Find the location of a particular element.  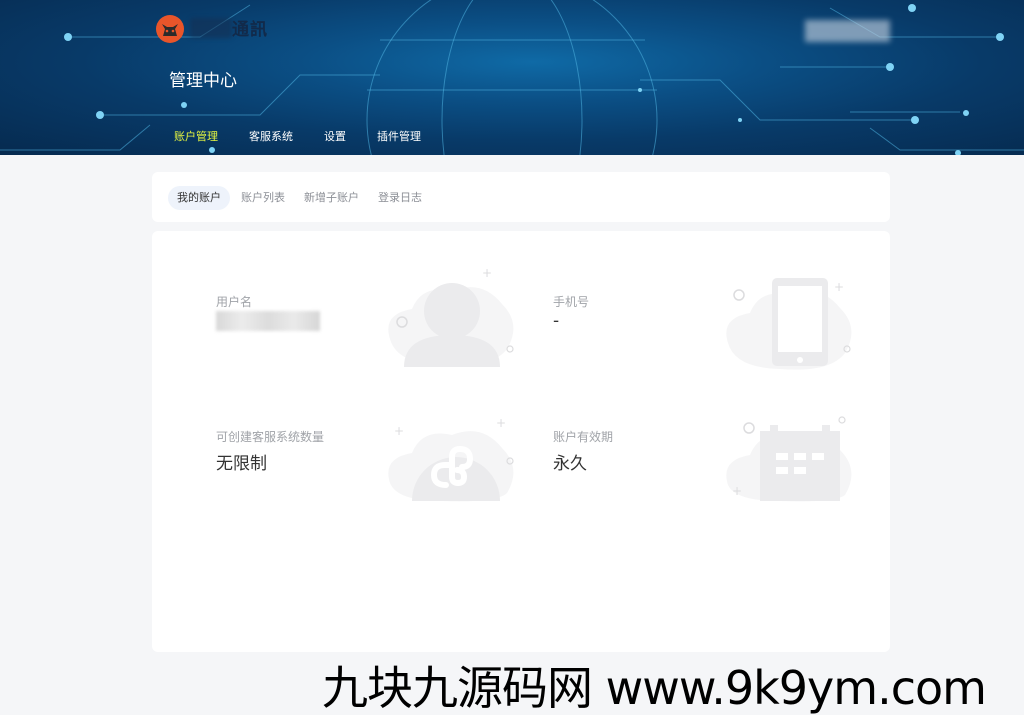

user-menu-blurred is located at coordinates (847, 31).